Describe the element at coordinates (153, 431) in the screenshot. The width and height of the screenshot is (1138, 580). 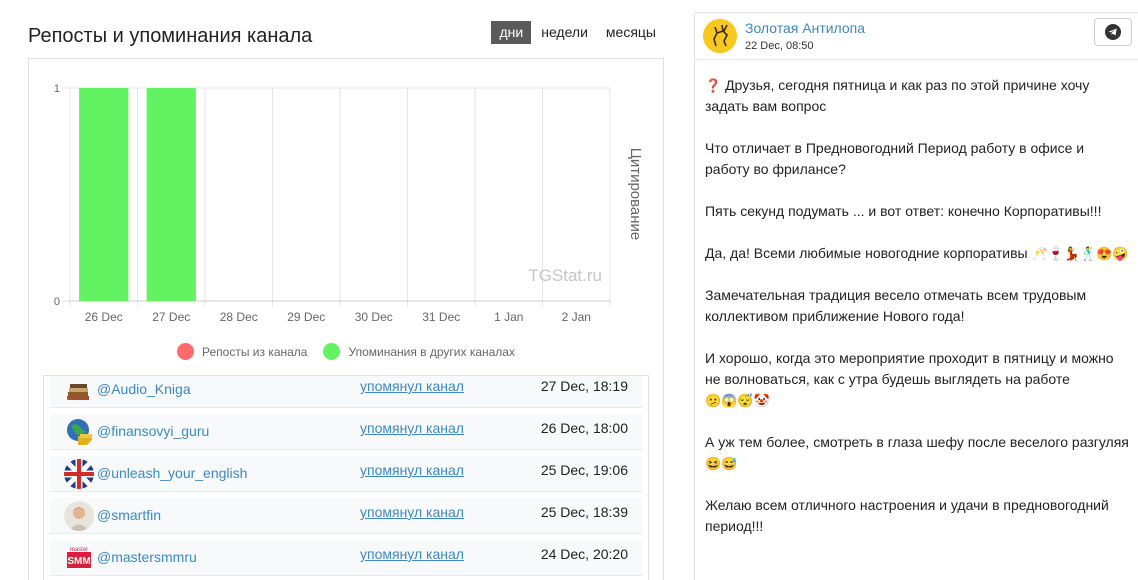
I see `mention-channel-link: @finansovyi_guru` at that location.